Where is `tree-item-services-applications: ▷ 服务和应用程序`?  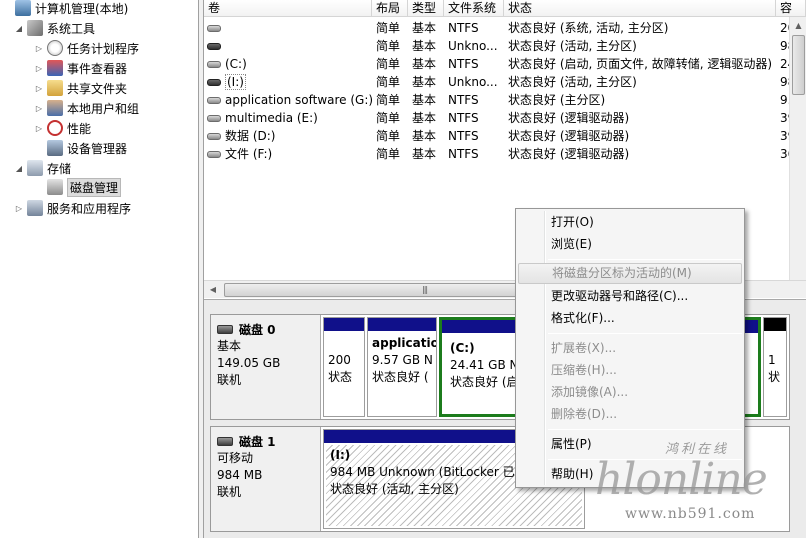 tree-item-services-applications: ▷ 服务和应用程序 is located at coordinates (72, 208).